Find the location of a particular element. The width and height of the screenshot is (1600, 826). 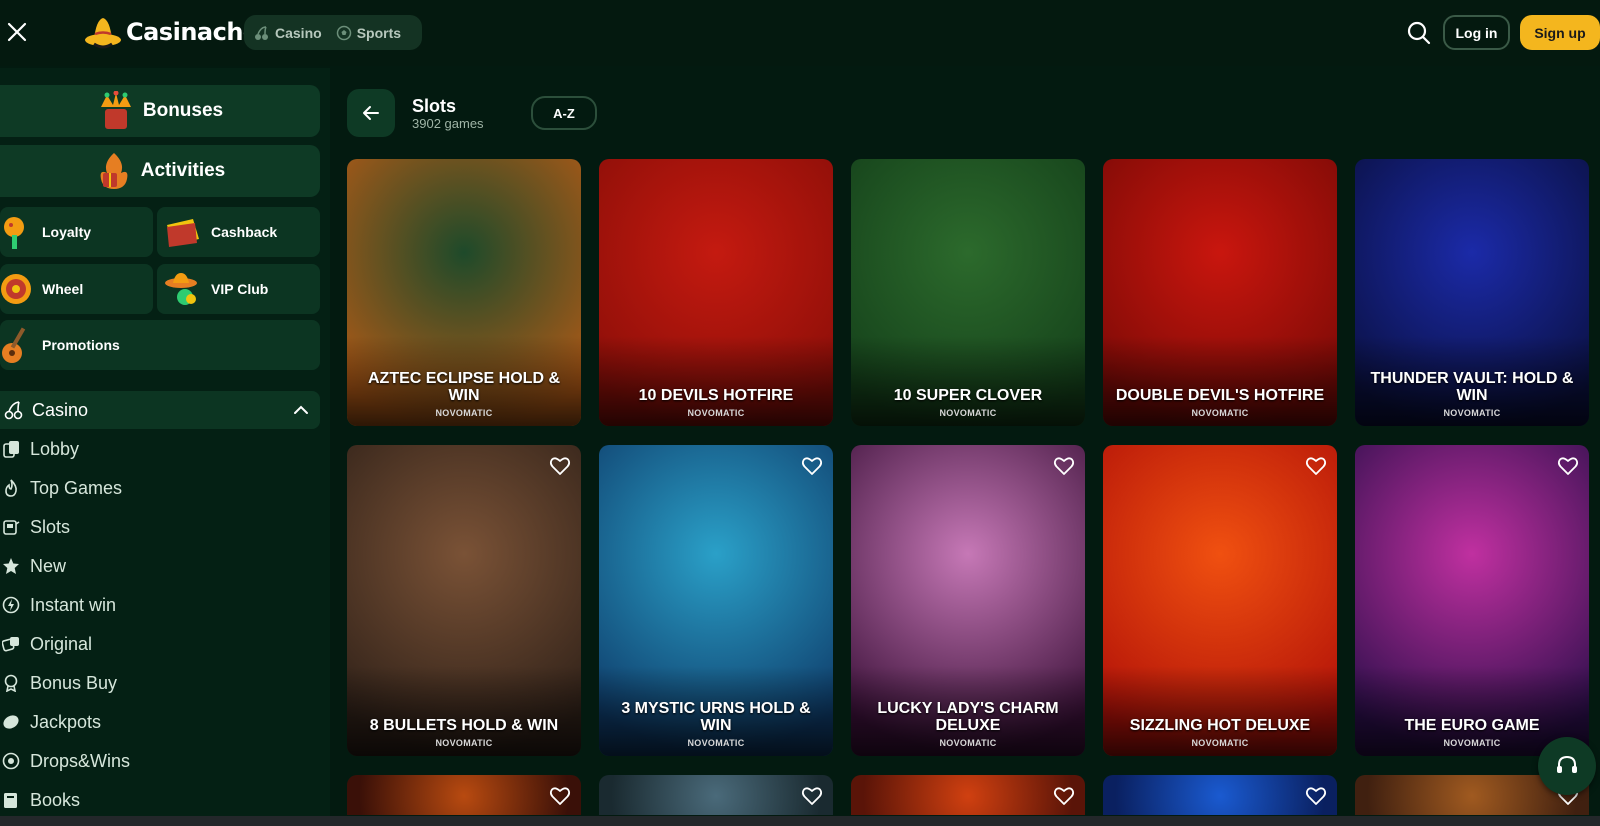

search-icon is located at coordinates (1419, 33).